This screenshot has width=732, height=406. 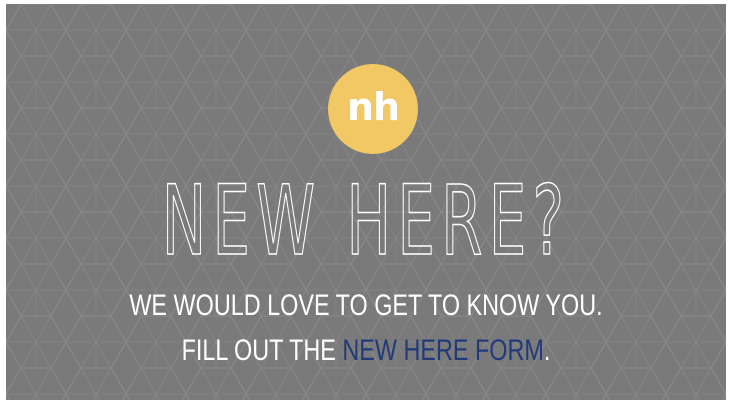 I want to click on message-line-2: FILL OUT THE NEW HERE FORM., so click(x=366, y=351).